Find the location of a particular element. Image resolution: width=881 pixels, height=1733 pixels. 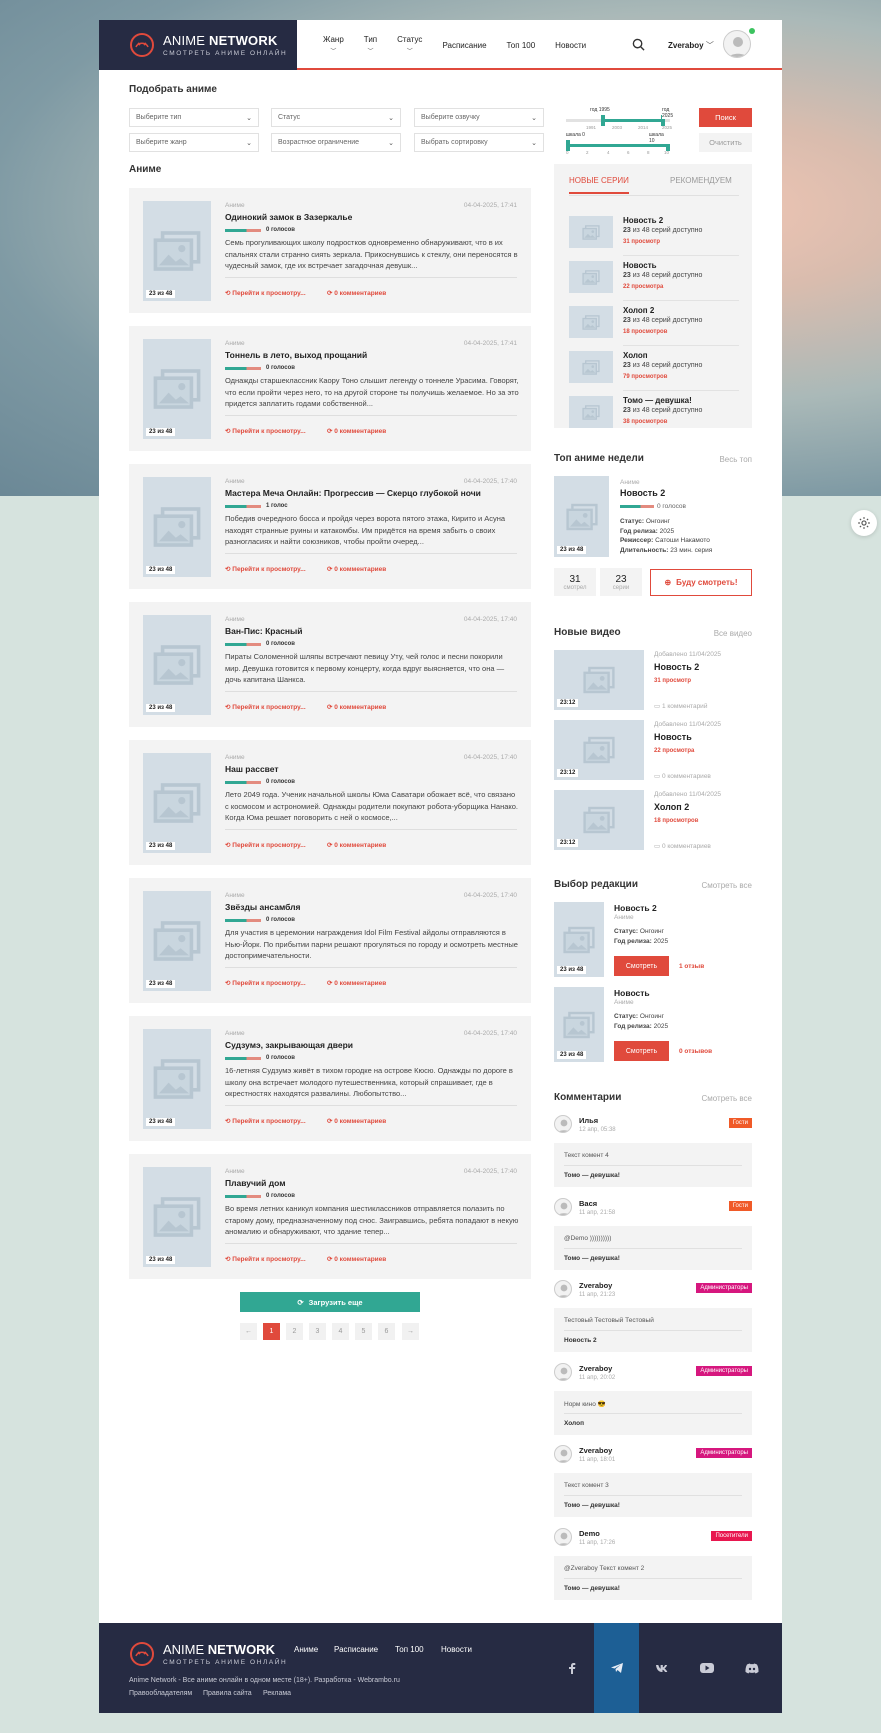

year-range-slider: год 1995 год 2025 1991 2003 2014 2025 is located at coordinates (620, 118).